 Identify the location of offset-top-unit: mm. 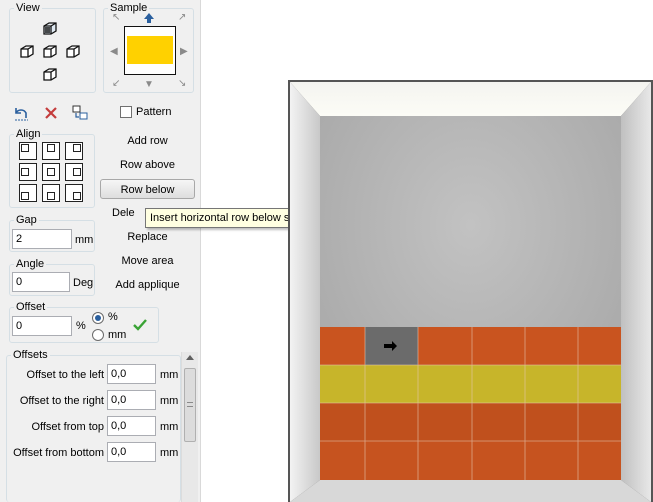
(169, 427).